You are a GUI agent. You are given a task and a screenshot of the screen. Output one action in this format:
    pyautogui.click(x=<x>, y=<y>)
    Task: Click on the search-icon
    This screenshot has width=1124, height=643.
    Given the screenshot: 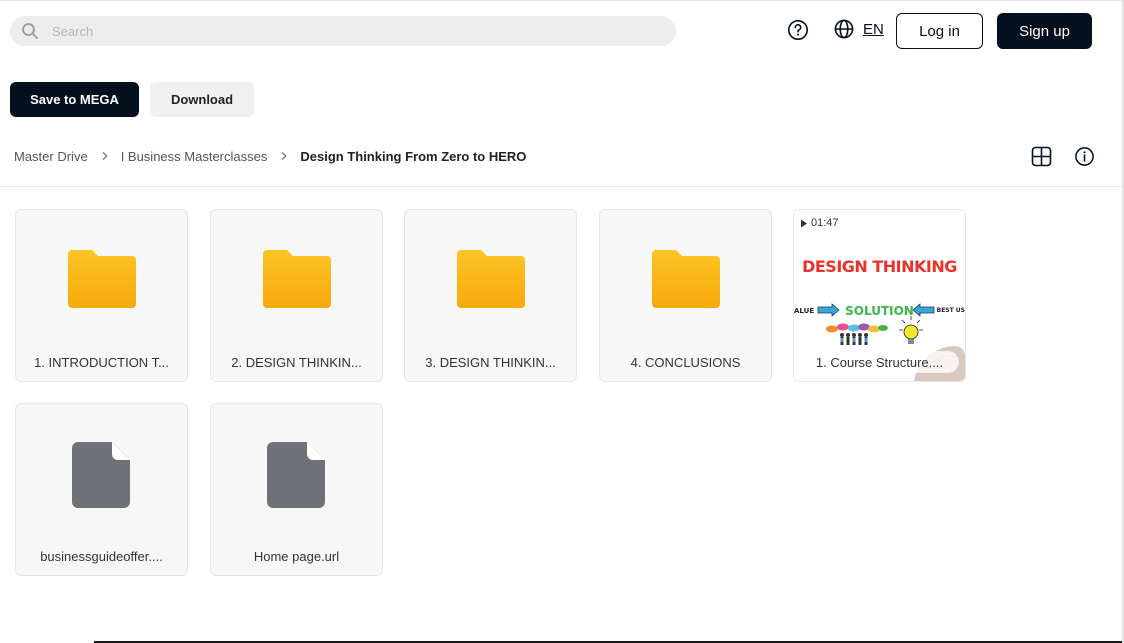 What is the action you would take?
    pyautogui.click(x=30, y=31)
    